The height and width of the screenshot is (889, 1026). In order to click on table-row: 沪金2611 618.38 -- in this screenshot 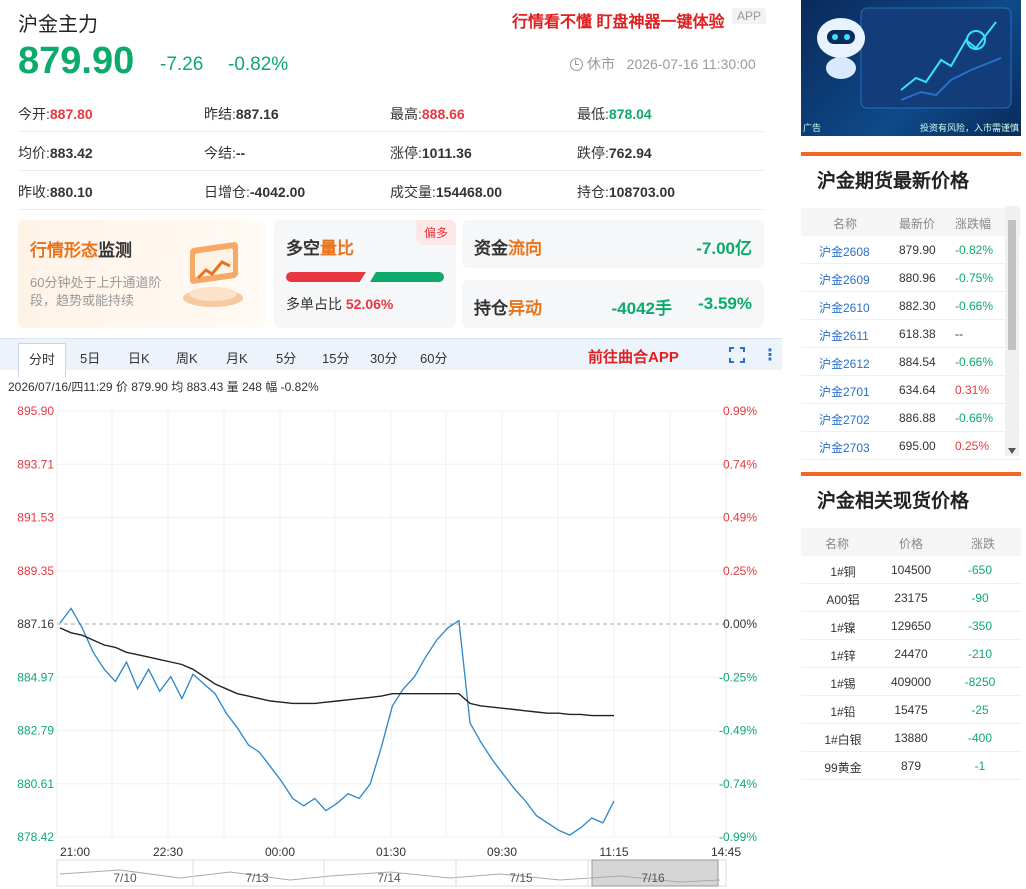, I will do `click(911, 334)`.